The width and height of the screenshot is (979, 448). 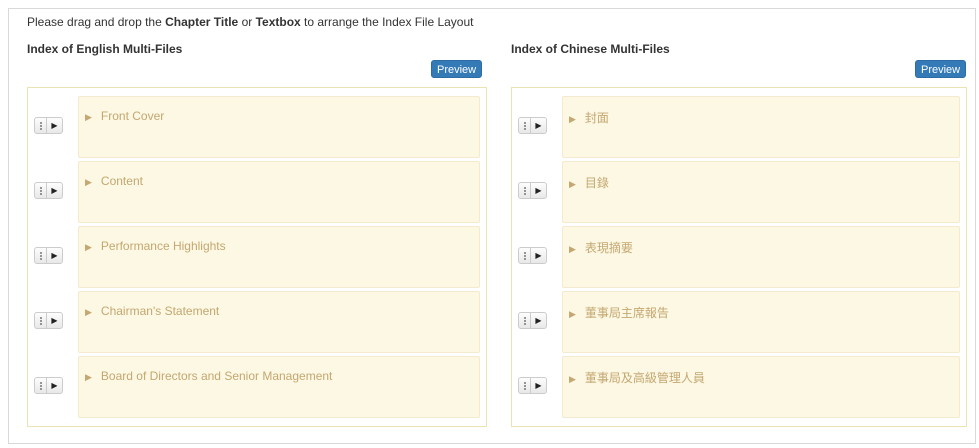 I want to click on chinese-index-row: ▶ ▶ 目錄, so click(x=739, y=192).